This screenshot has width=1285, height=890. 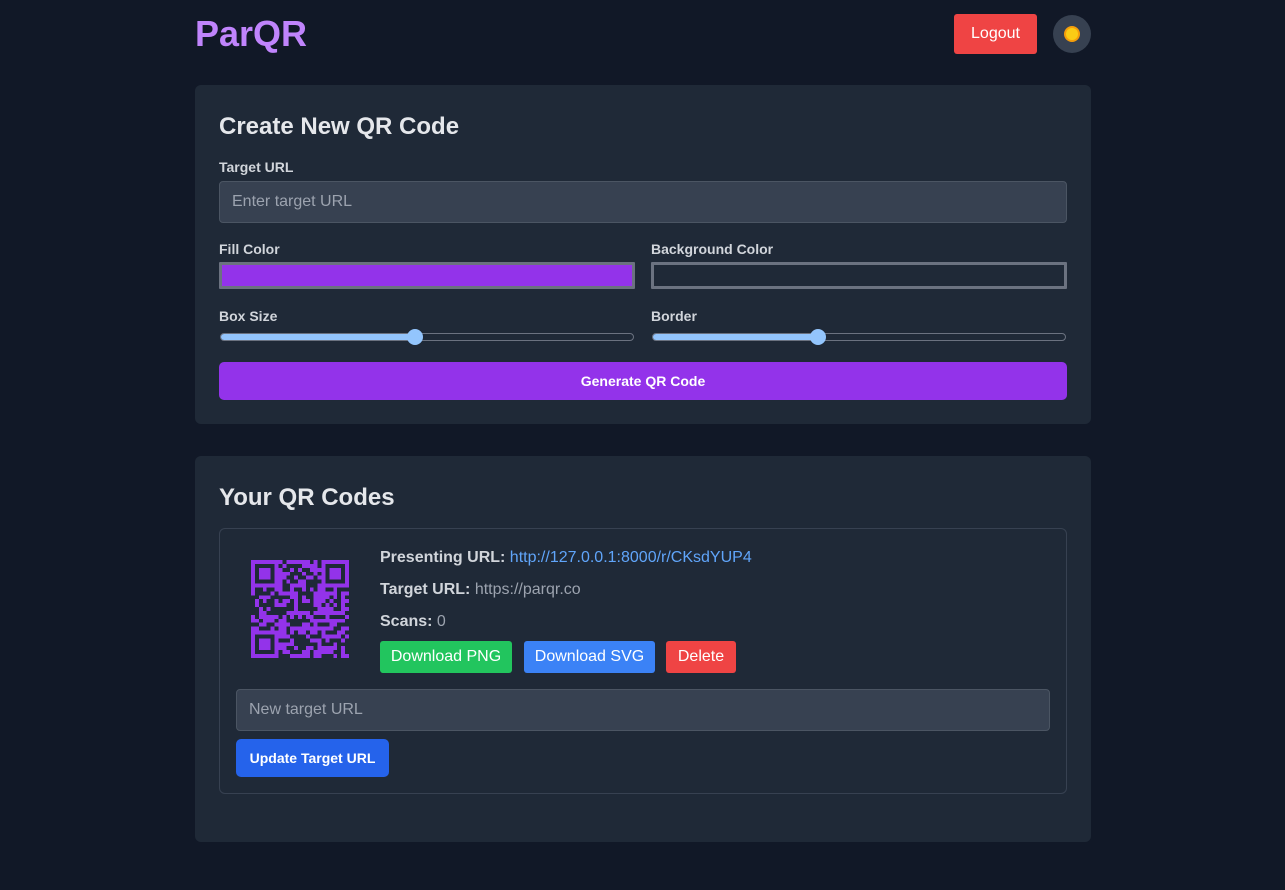 I want to click on background-color-picker, so click(x=859, y=275).